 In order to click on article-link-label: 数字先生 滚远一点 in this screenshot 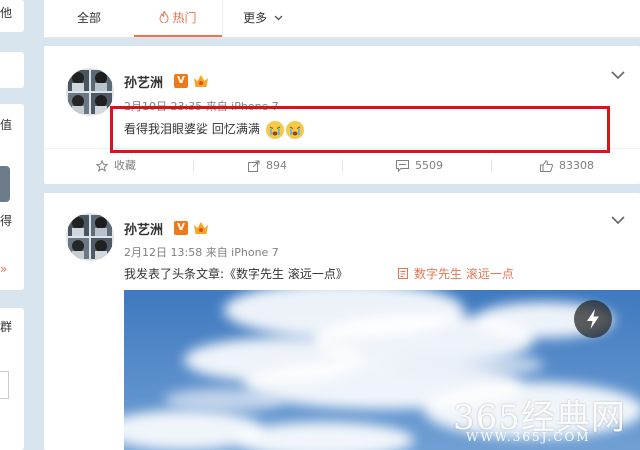, I will do `click(464, 274)`.